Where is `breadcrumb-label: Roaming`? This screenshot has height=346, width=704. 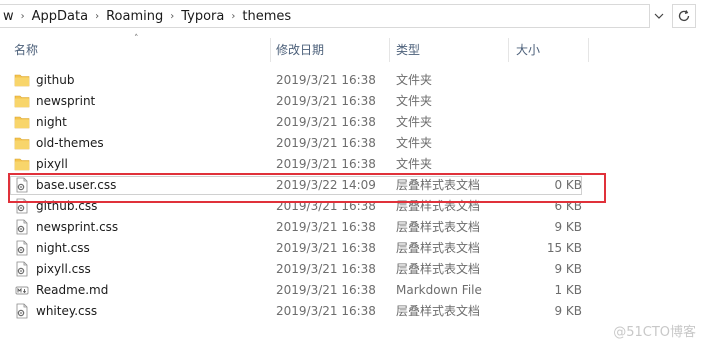
breadcrumb-label: Roaming is located at coordinates (135, 16).